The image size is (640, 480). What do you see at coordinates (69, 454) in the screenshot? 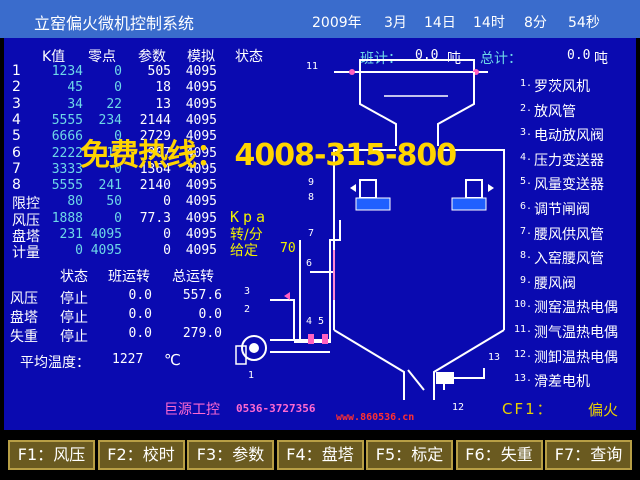
I see `fkey-label: 风压` at bounding box center [69, 454].